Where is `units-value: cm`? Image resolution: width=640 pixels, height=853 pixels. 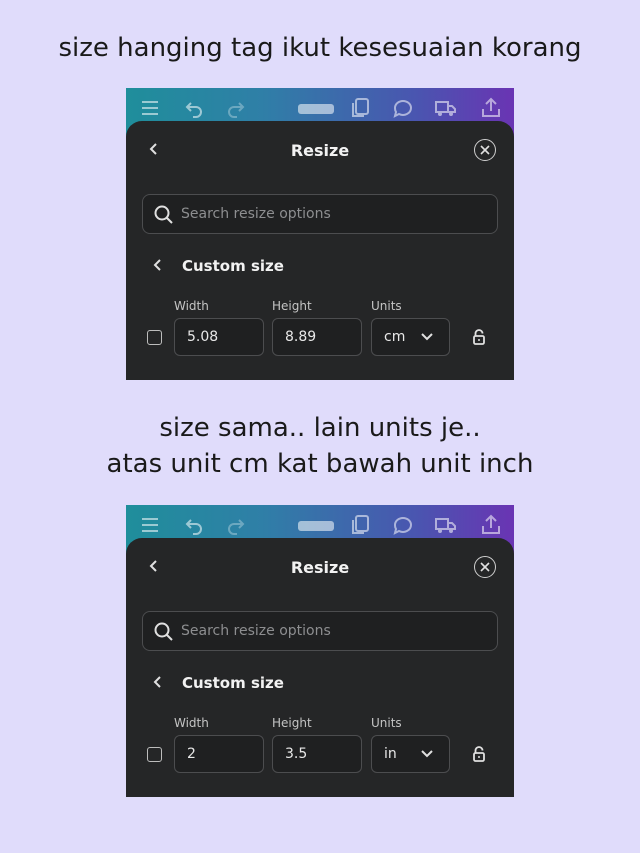
units-value: cm is located at coordinates (395, 337).